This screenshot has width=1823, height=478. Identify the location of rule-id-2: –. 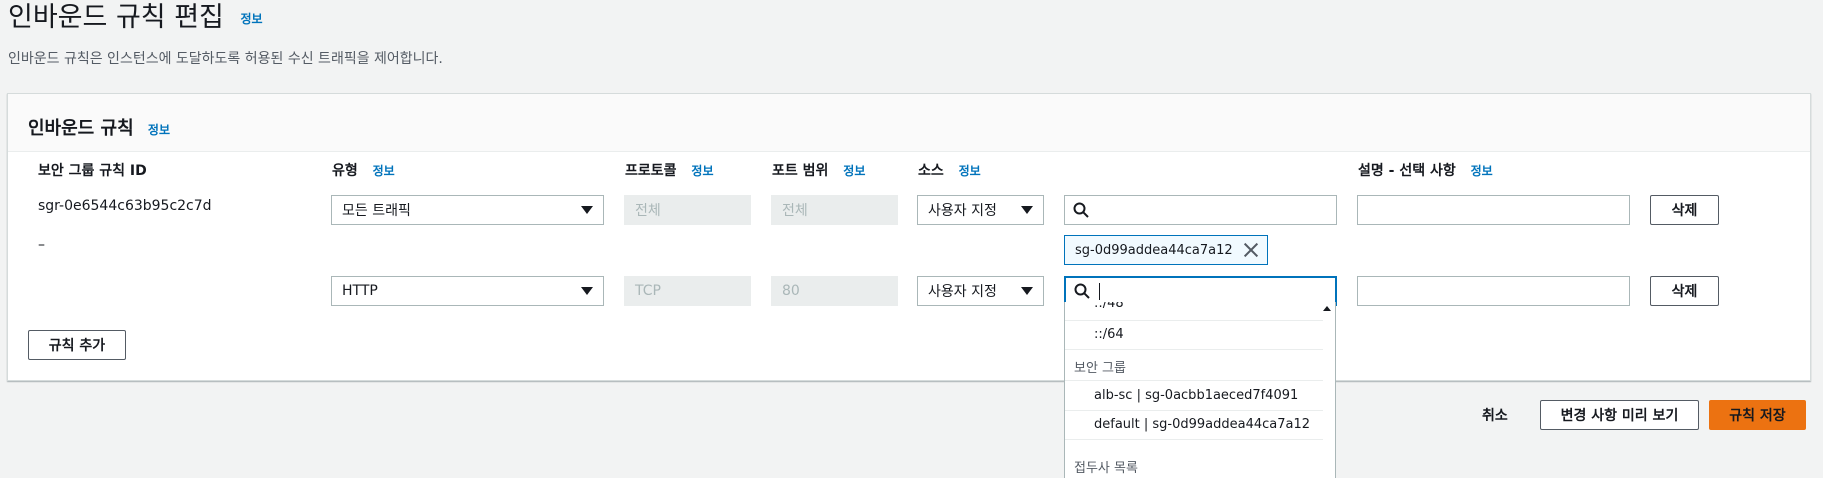
(41, 245).